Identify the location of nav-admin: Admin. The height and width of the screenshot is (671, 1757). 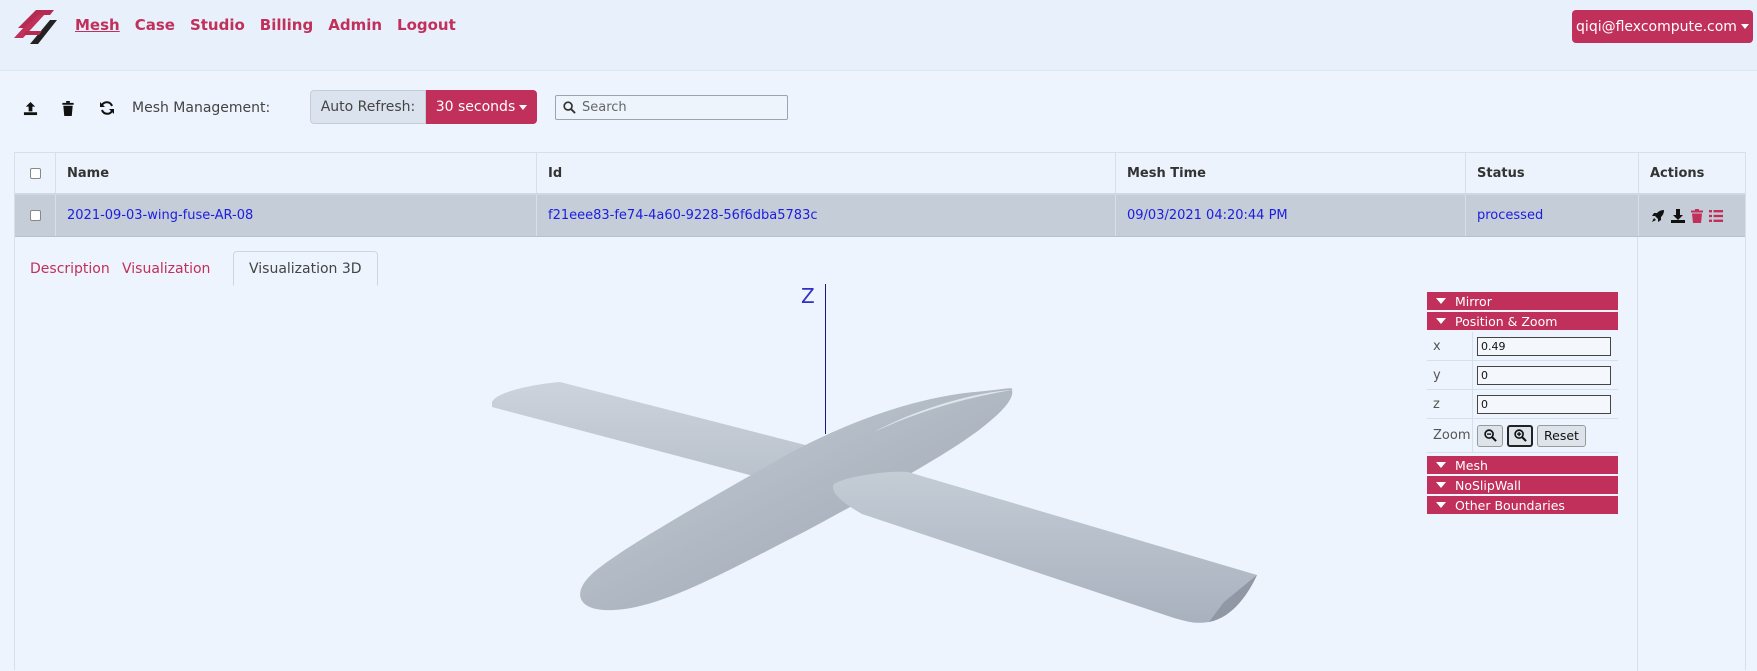
(355, 25).